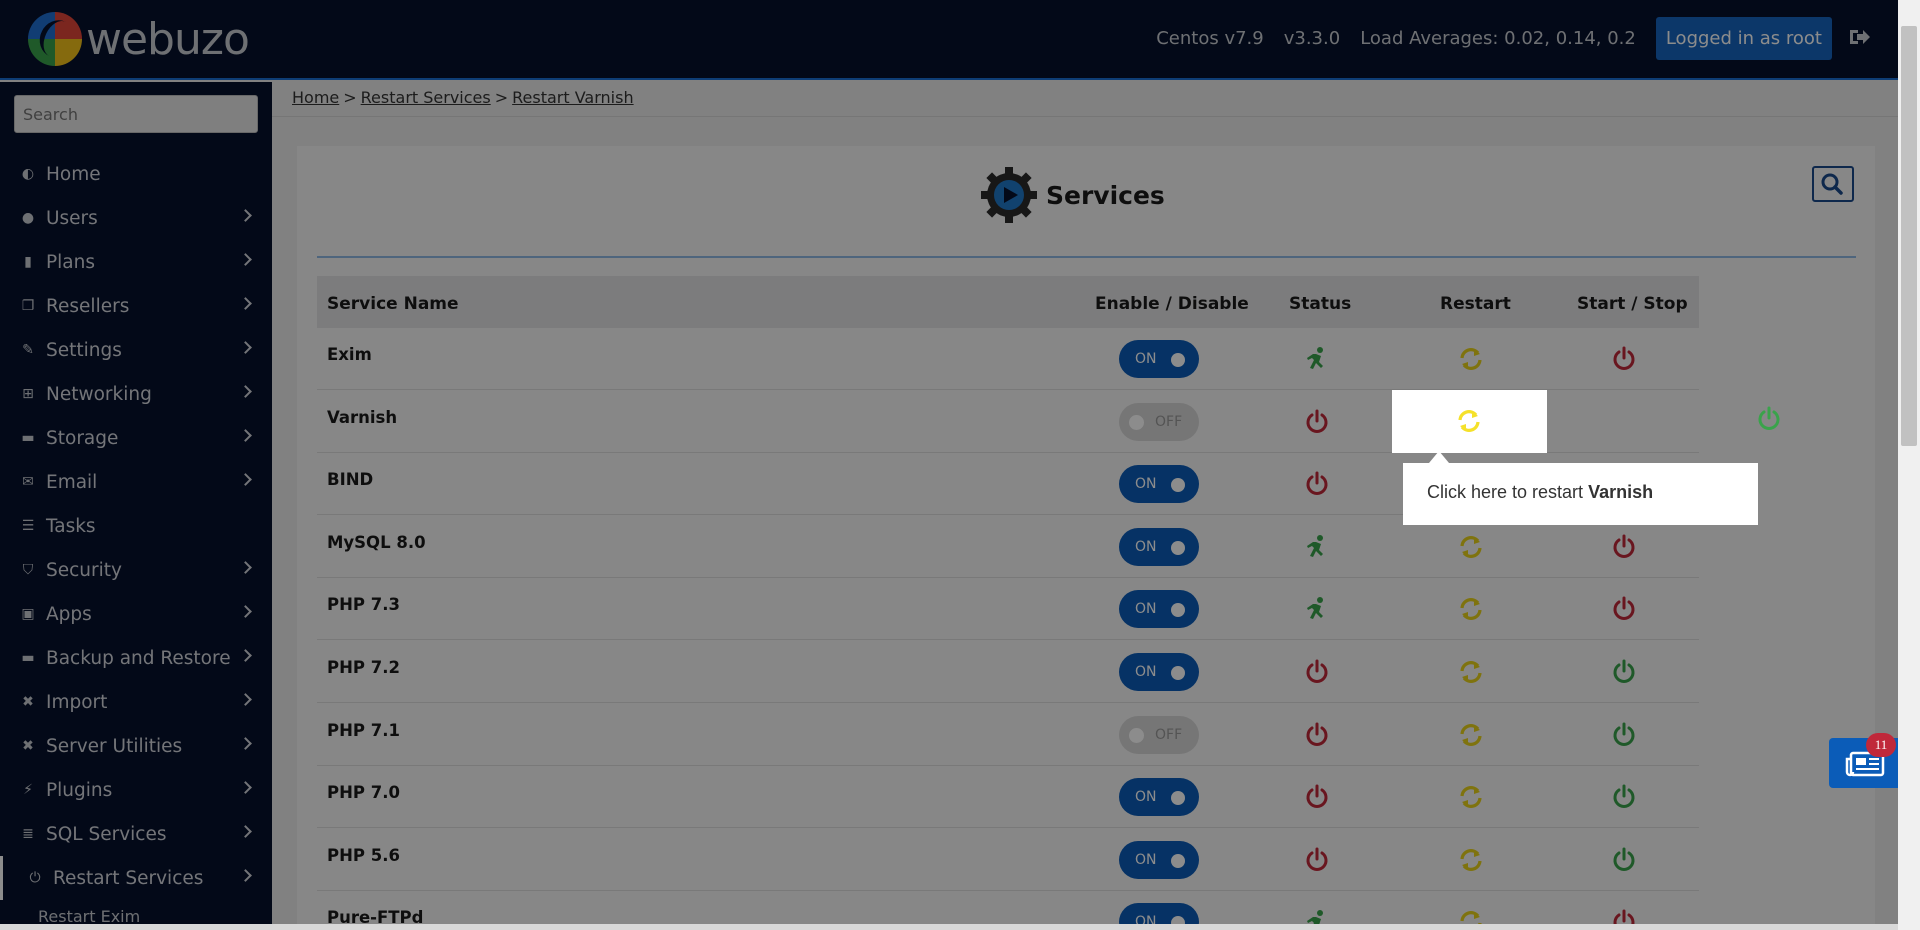  Describe the element at coordinates (1505, 492) in the screenshot. I see `tooltip-text: Click here to restart` at that location.